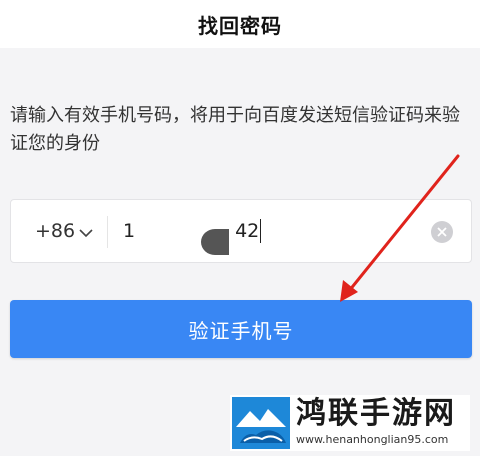 The width and height of the screenshot is (480, 456). What do you see at coordinates (247, 231) in the screenshot?
I see `phone-number-suffix: 42` at bounding box center [247, 231].